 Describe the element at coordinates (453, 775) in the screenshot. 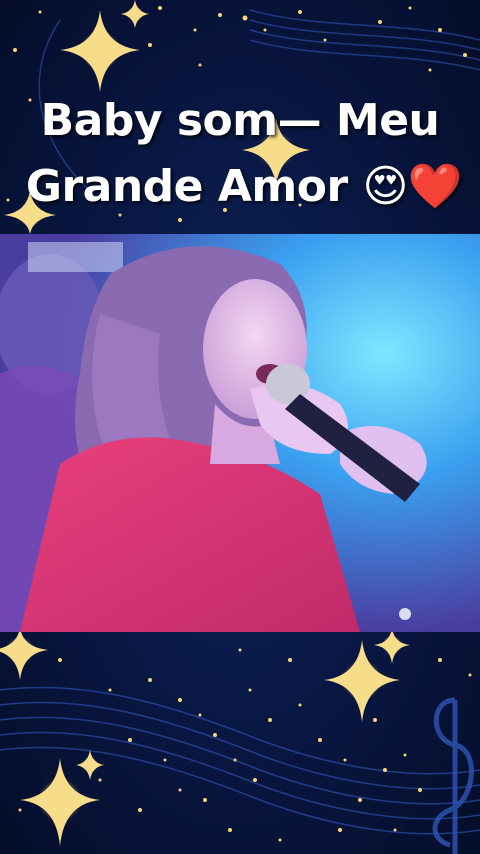

I see `treble-clef-icon` at that location.